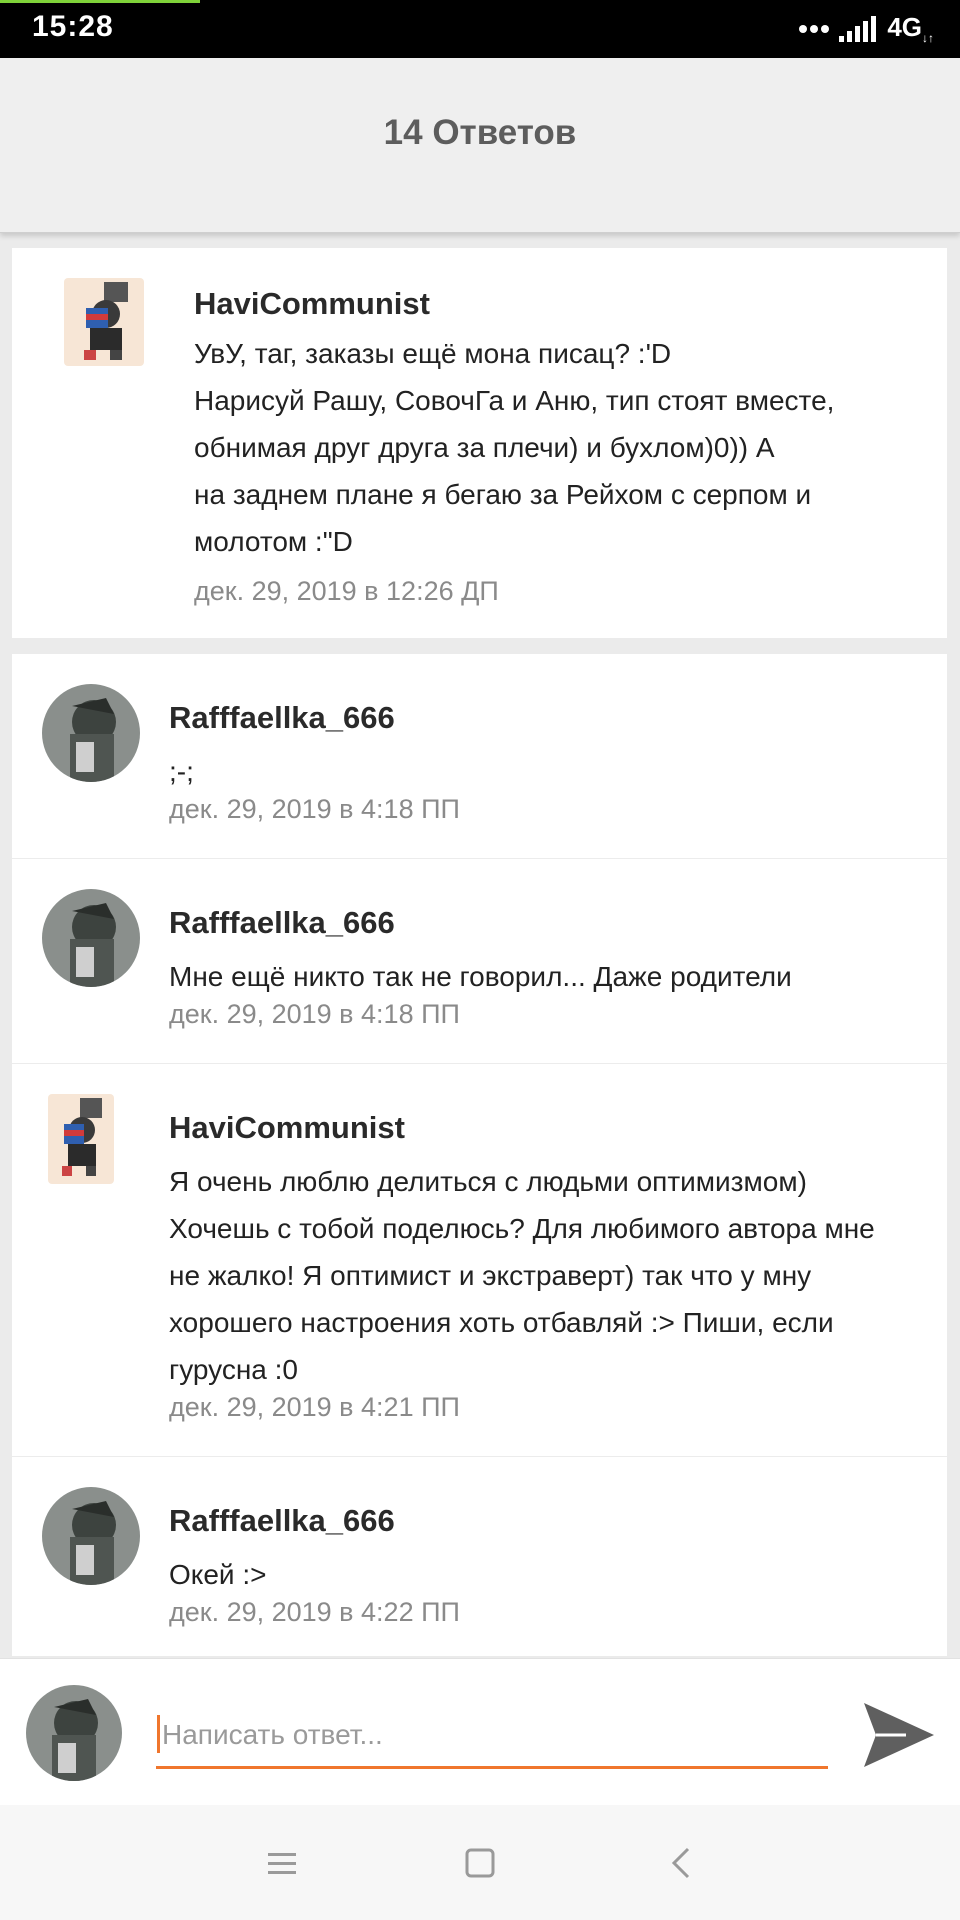 This screenshot has height=1920, width=960. I want to click on reply-timestamp: дек. 29, 2019 в 4:21 ПП, so click(314, 1407).